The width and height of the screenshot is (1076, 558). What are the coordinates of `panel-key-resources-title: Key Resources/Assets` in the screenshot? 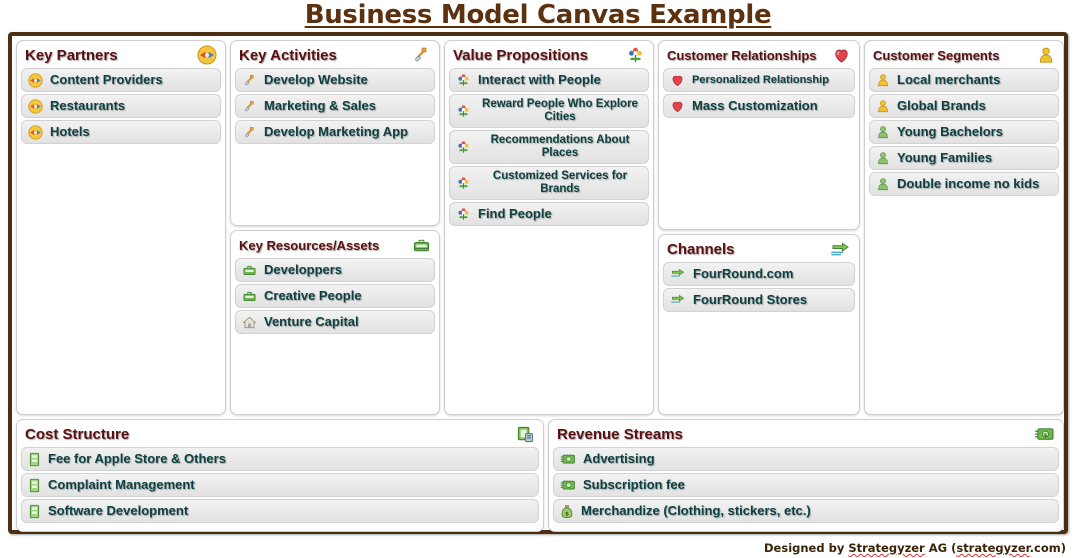 It's located at (309, 245).